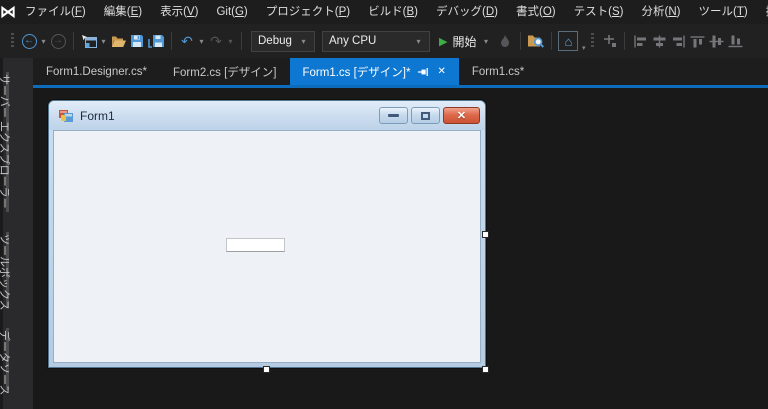 The image size is (768, 409). I want to click on align-lefts-button, so click(640, 41).